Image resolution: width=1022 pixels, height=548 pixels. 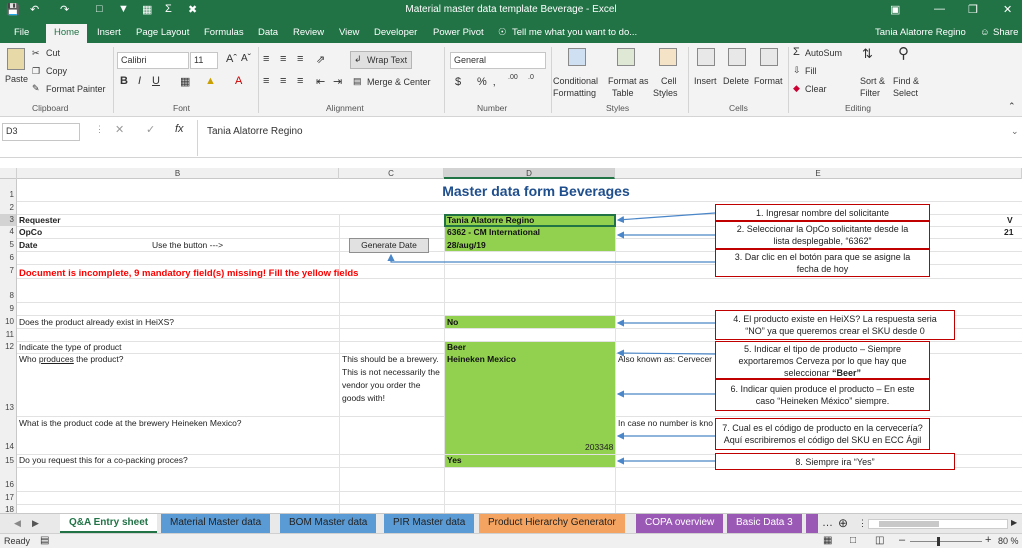 I want to click on expand-formula-icon: ⌄, so click(x=1015, y=131).